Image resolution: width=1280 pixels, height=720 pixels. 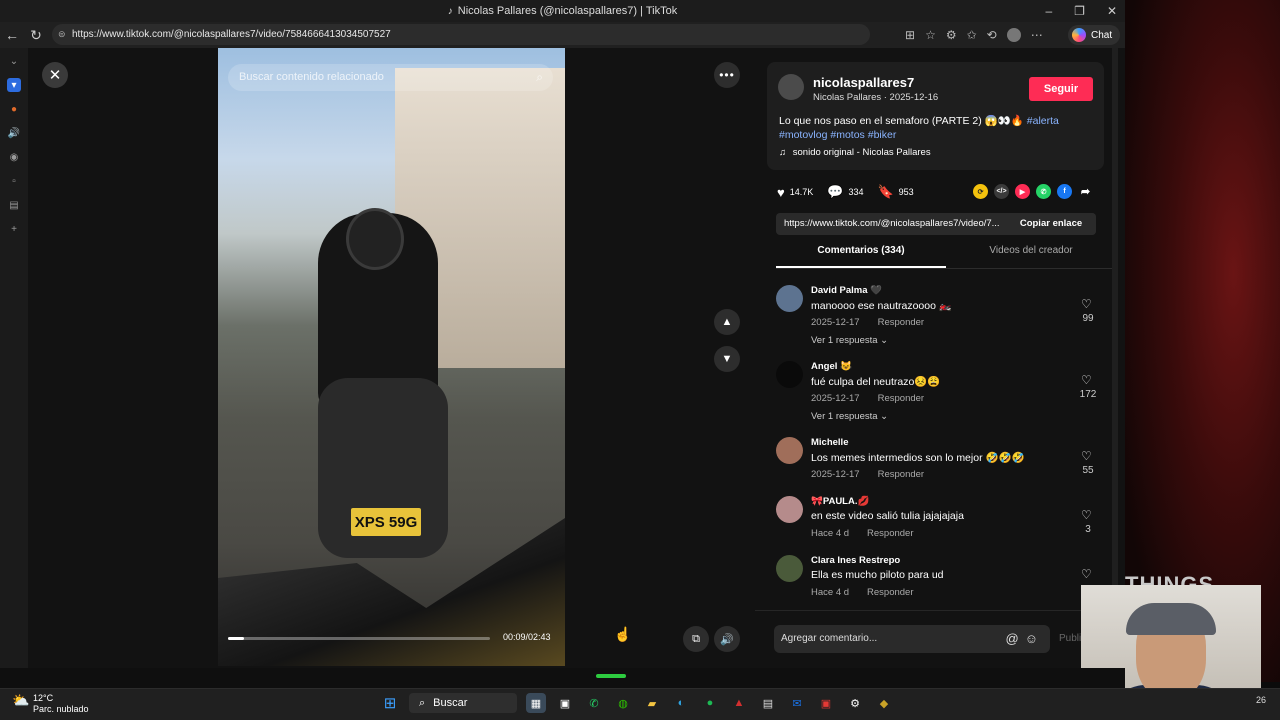 I want to click on author-username: nicolaspallares7, so click(x=863, y=82).